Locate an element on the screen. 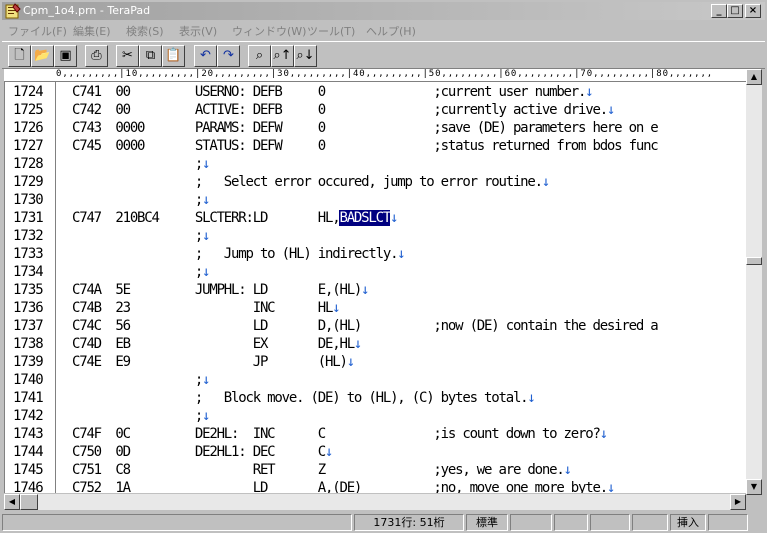  menu-tools: ツール(T) is located at coordinates (331, 31).